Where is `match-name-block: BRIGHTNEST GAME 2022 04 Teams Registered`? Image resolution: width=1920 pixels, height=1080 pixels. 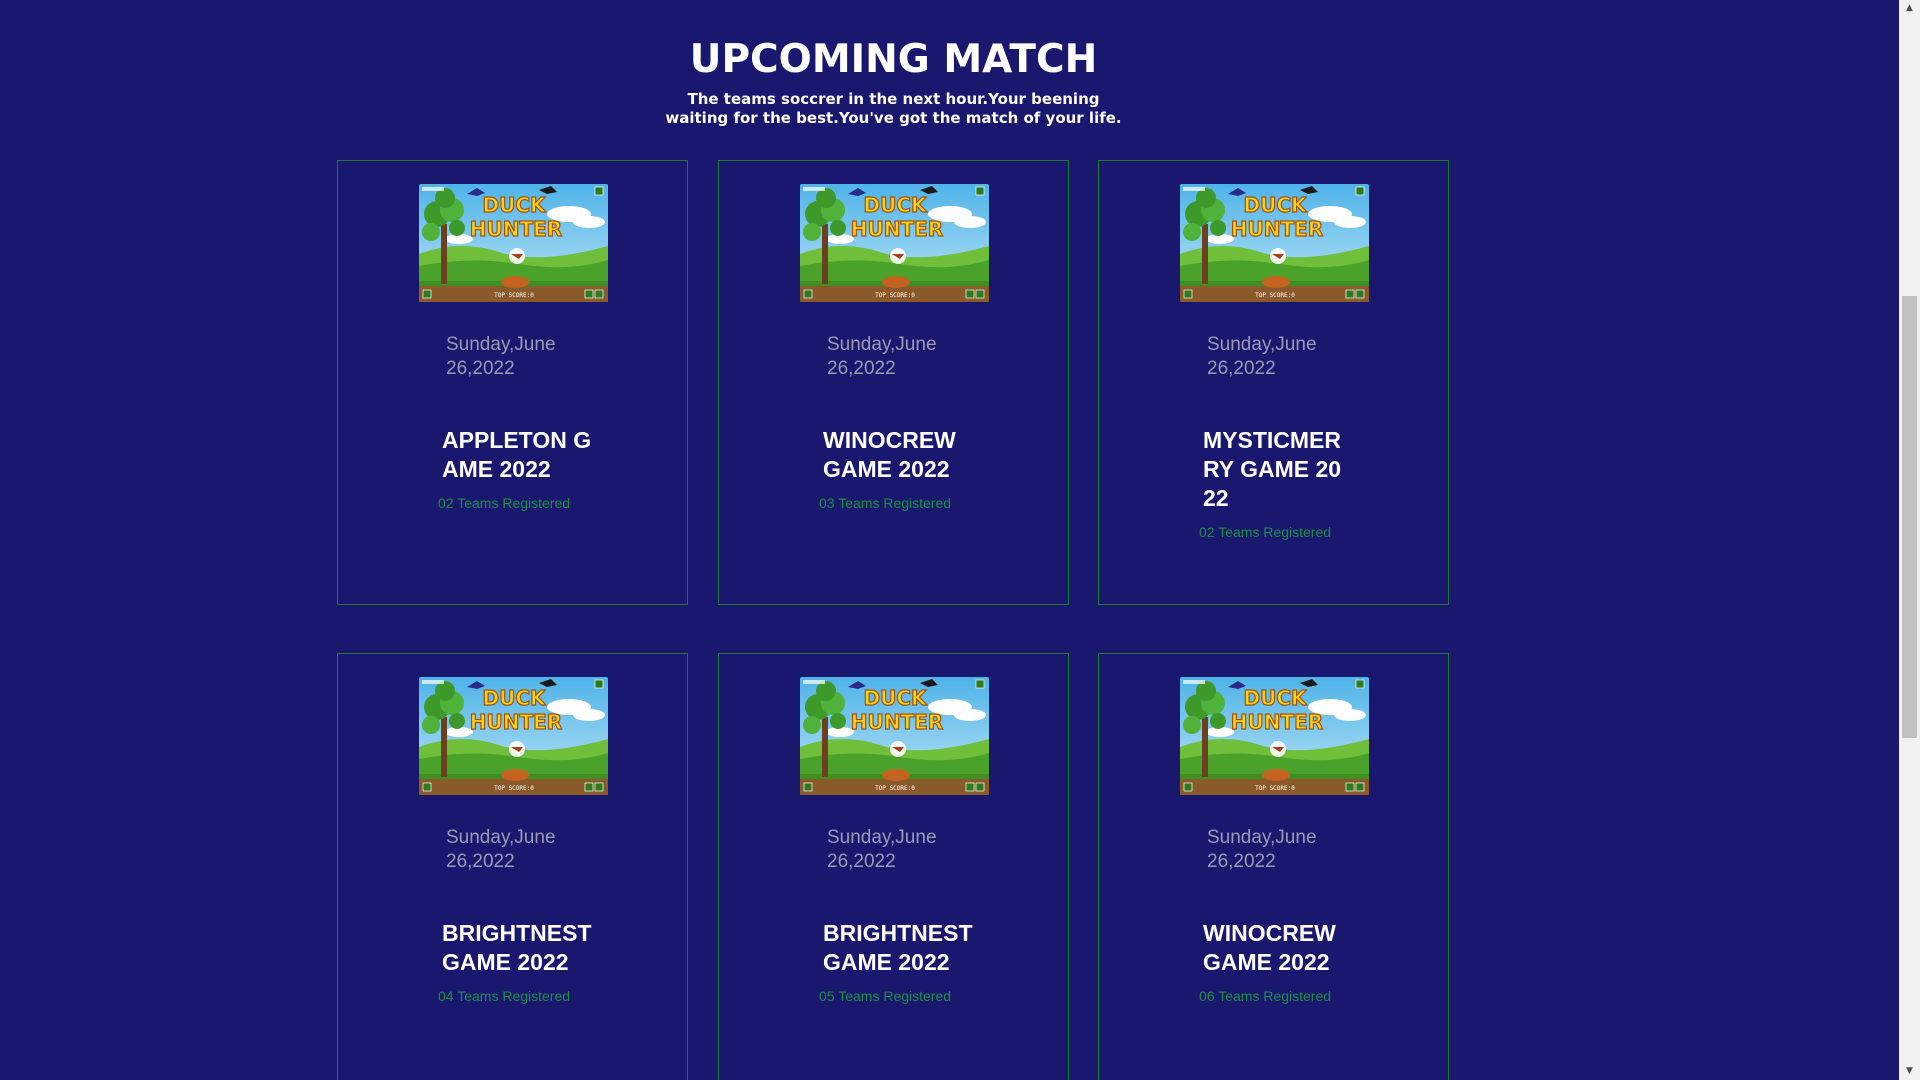 match-name-block: BRIGHTNEST GAME 2022 04 Teams Registered is located at coordinates (515, 962).